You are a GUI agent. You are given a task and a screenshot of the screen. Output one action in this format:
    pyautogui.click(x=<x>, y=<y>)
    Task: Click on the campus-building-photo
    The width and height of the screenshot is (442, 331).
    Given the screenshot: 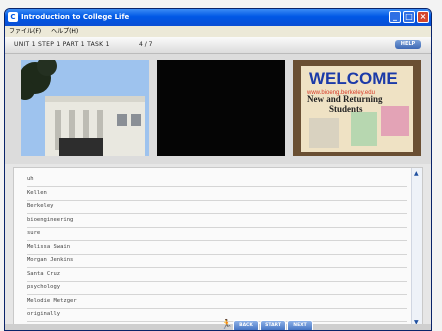 What is the action you would take?
    pyautogui.click(x=85, y=108)
    